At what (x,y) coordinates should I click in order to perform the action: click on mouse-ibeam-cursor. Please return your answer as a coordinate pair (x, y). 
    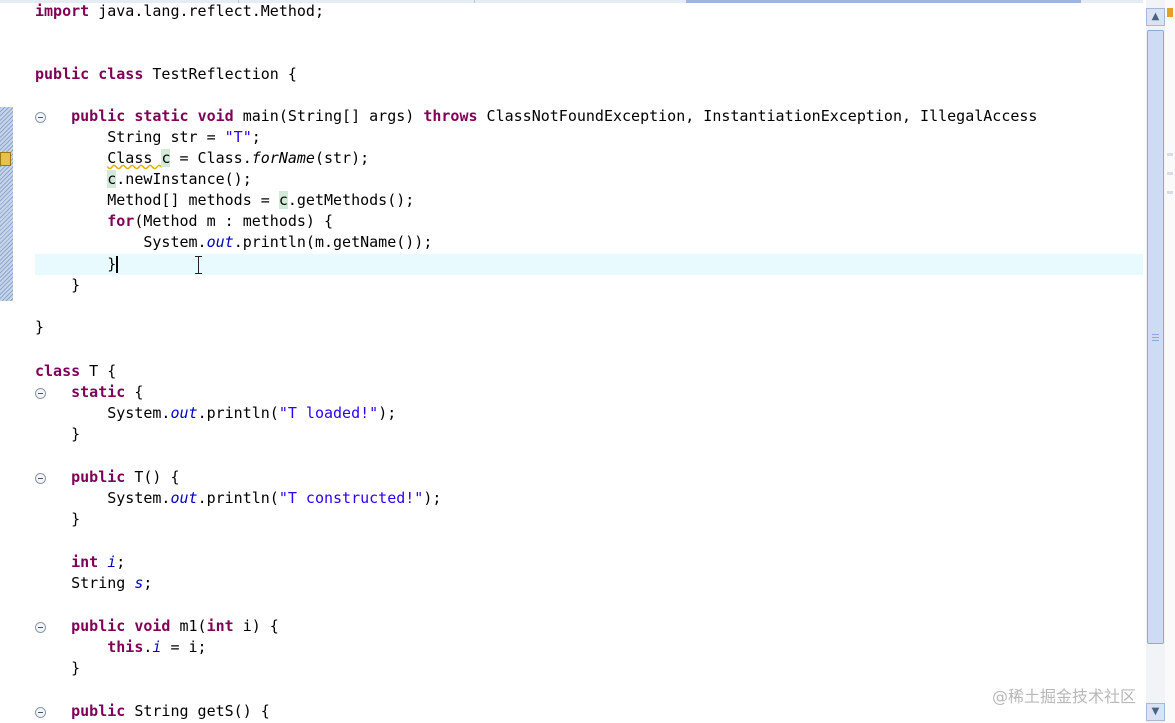
    Looking at the image, I should click on (199, 265).